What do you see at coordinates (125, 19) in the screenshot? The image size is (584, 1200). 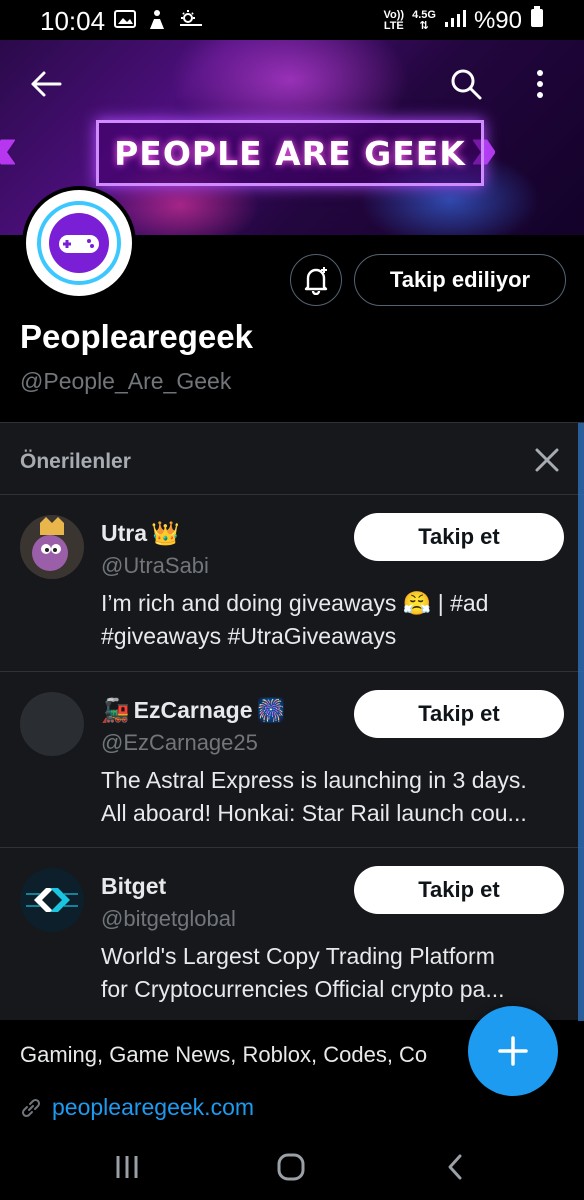 I see `gallery-icon` at bounding box center [125, 19].